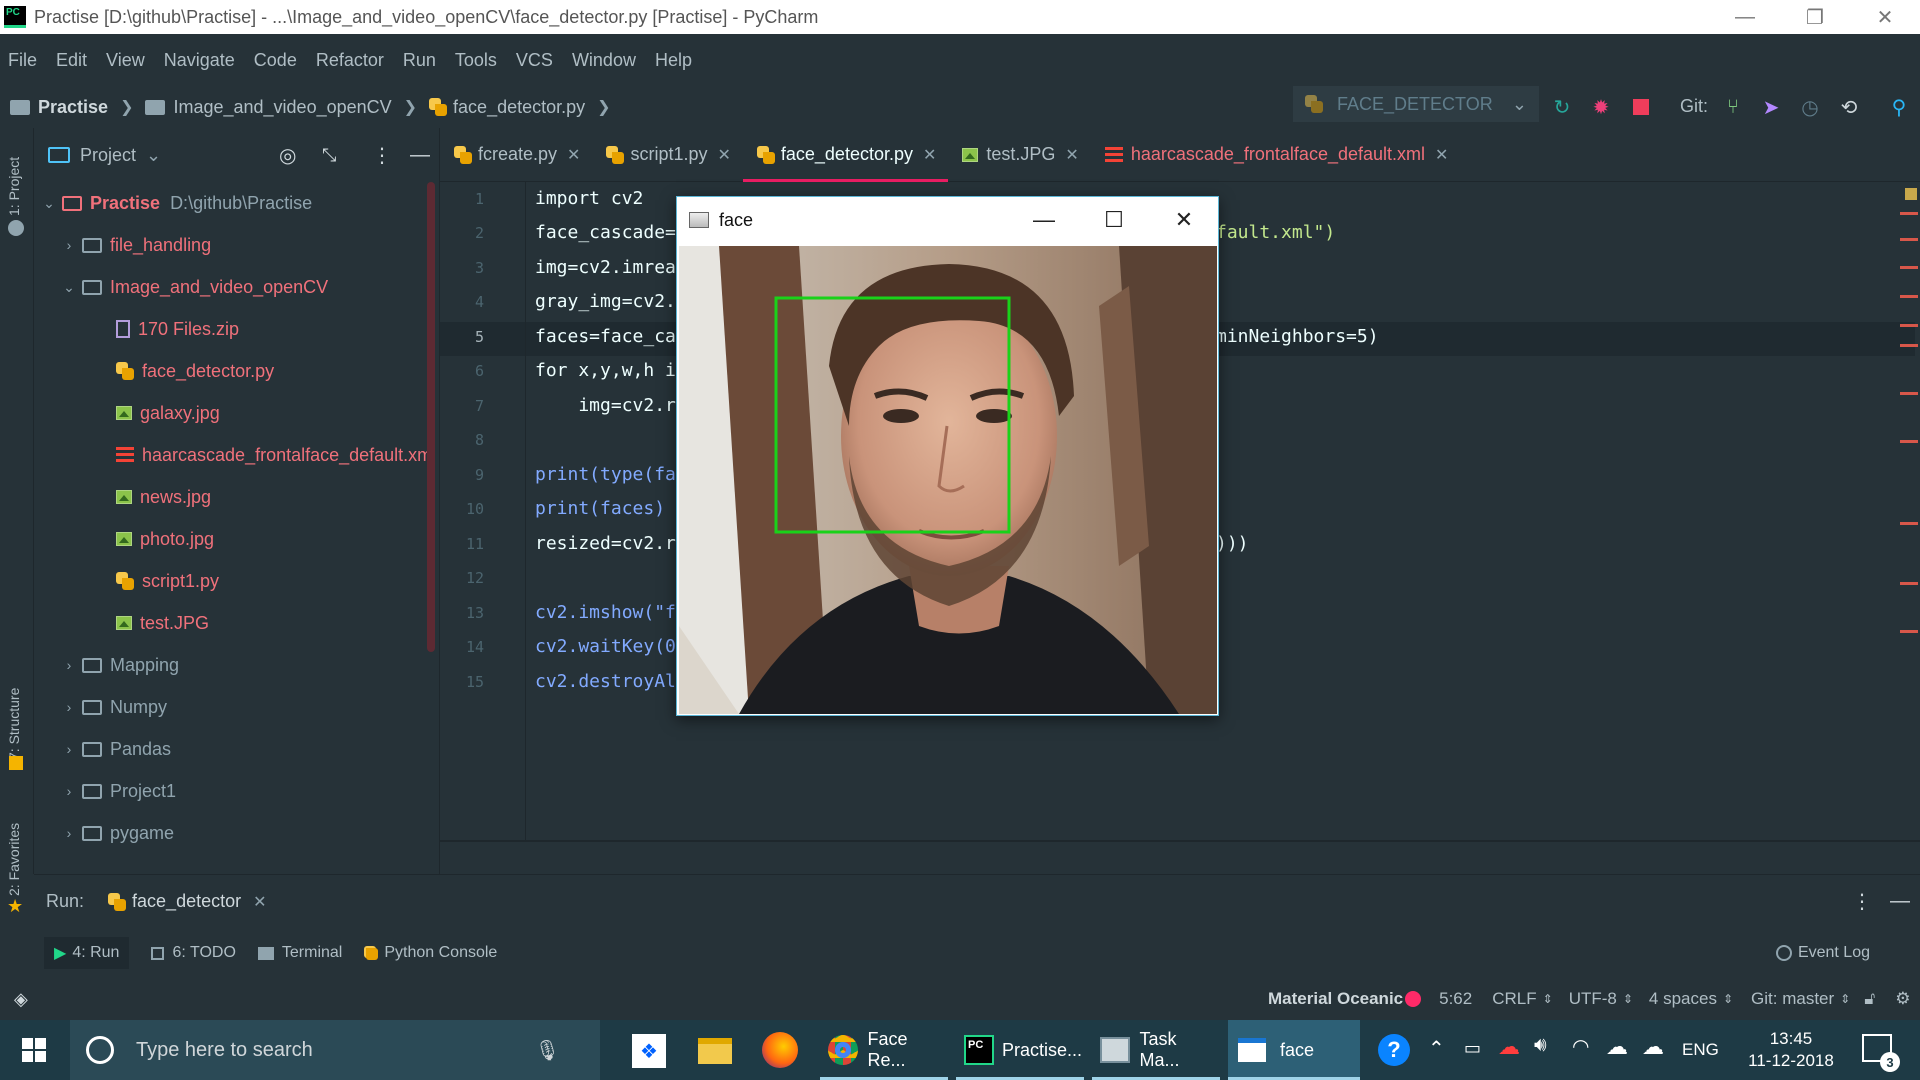 This screenshot has width=1920, height=1080. I want to click on tree-item: galaxy.jpg, so click(236, 413).